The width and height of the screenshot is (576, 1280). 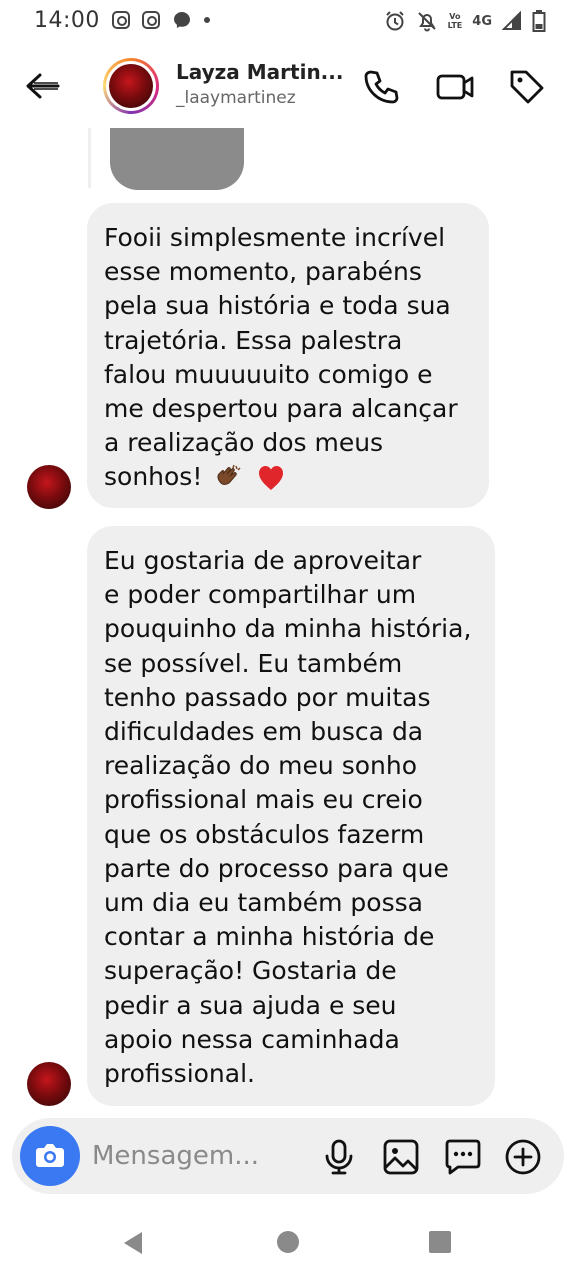 What do you see at coordinates (482, 21) in the screenshot?
I see `network-type: 4G` at bounding box center [482, 21].